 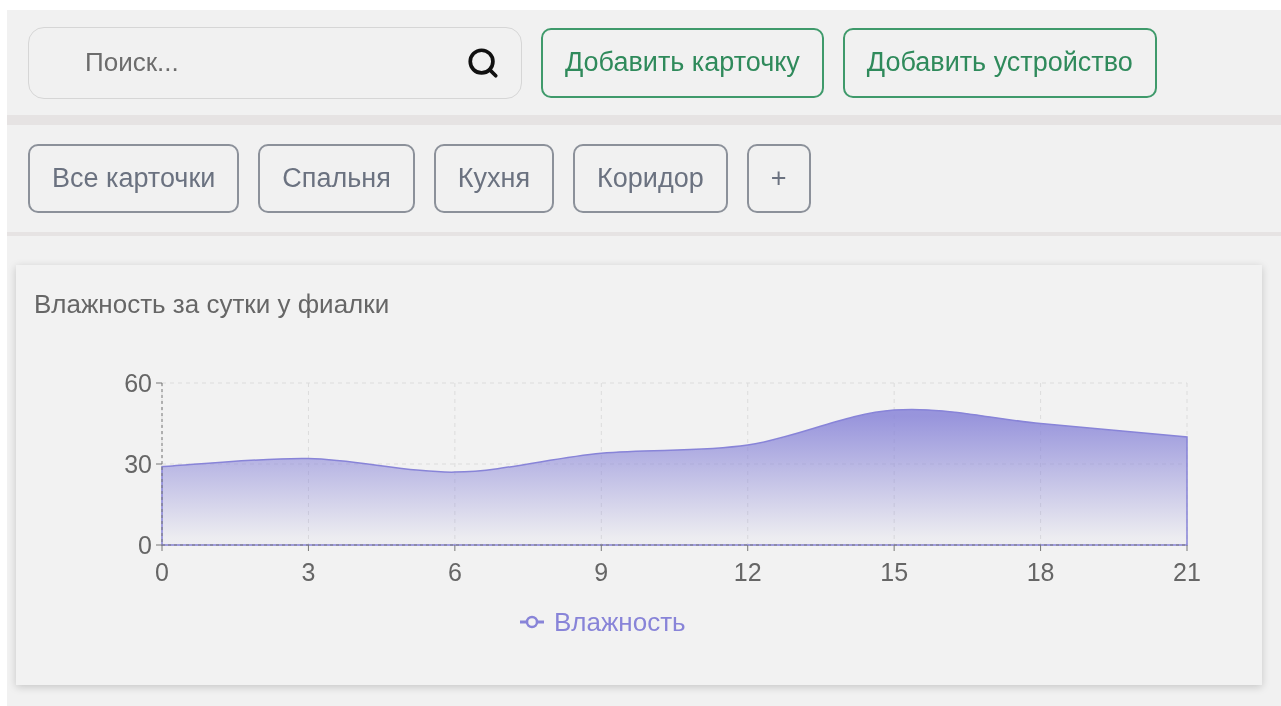 What do you see at coordinates (682, 62) in the screenshot?
I see `add-button: Добавить карточку` at bounding box center [682, 62].